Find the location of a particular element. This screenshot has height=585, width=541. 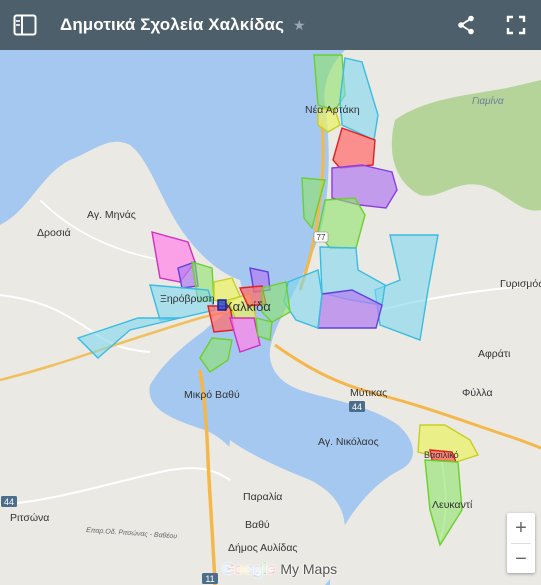

shield-r11: 11 is located at coordinates (210, 578).